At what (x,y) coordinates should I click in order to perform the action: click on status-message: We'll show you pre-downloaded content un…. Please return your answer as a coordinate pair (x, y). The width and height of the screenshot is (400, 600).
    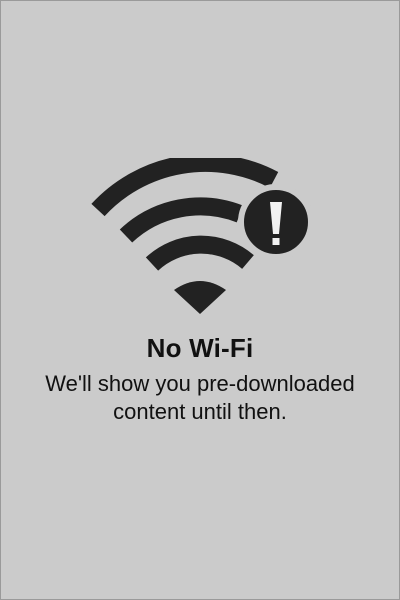
    Looking at the image, I should click on (200, 397).